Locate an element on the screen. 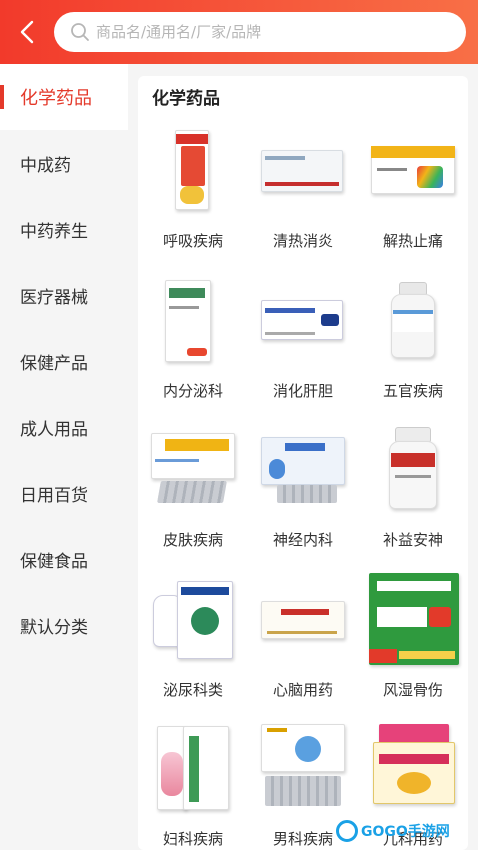  category-tile: 清热消炎 is located at coordinates (303, 197).